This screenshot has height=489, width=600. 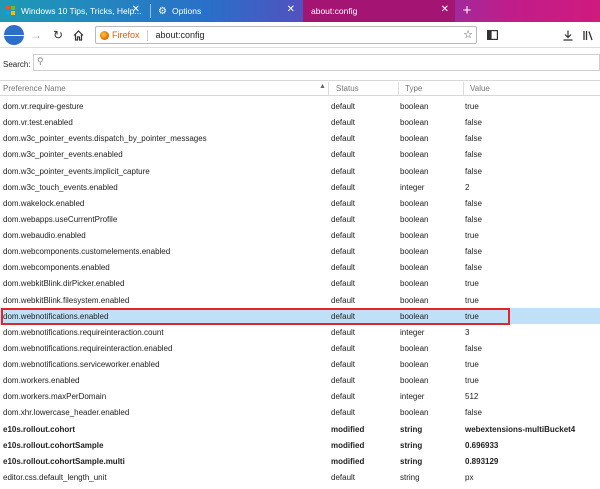 What do you see at coordinates (588, 35) in the screenshot?
I see `library-icon` at bounding box center [588, 35].